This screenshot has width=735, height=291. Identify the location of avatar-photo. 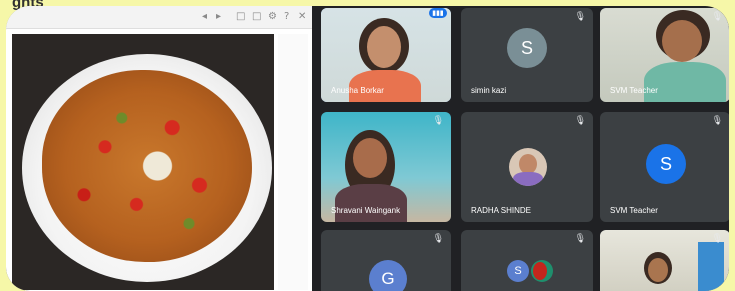
(542, 271).